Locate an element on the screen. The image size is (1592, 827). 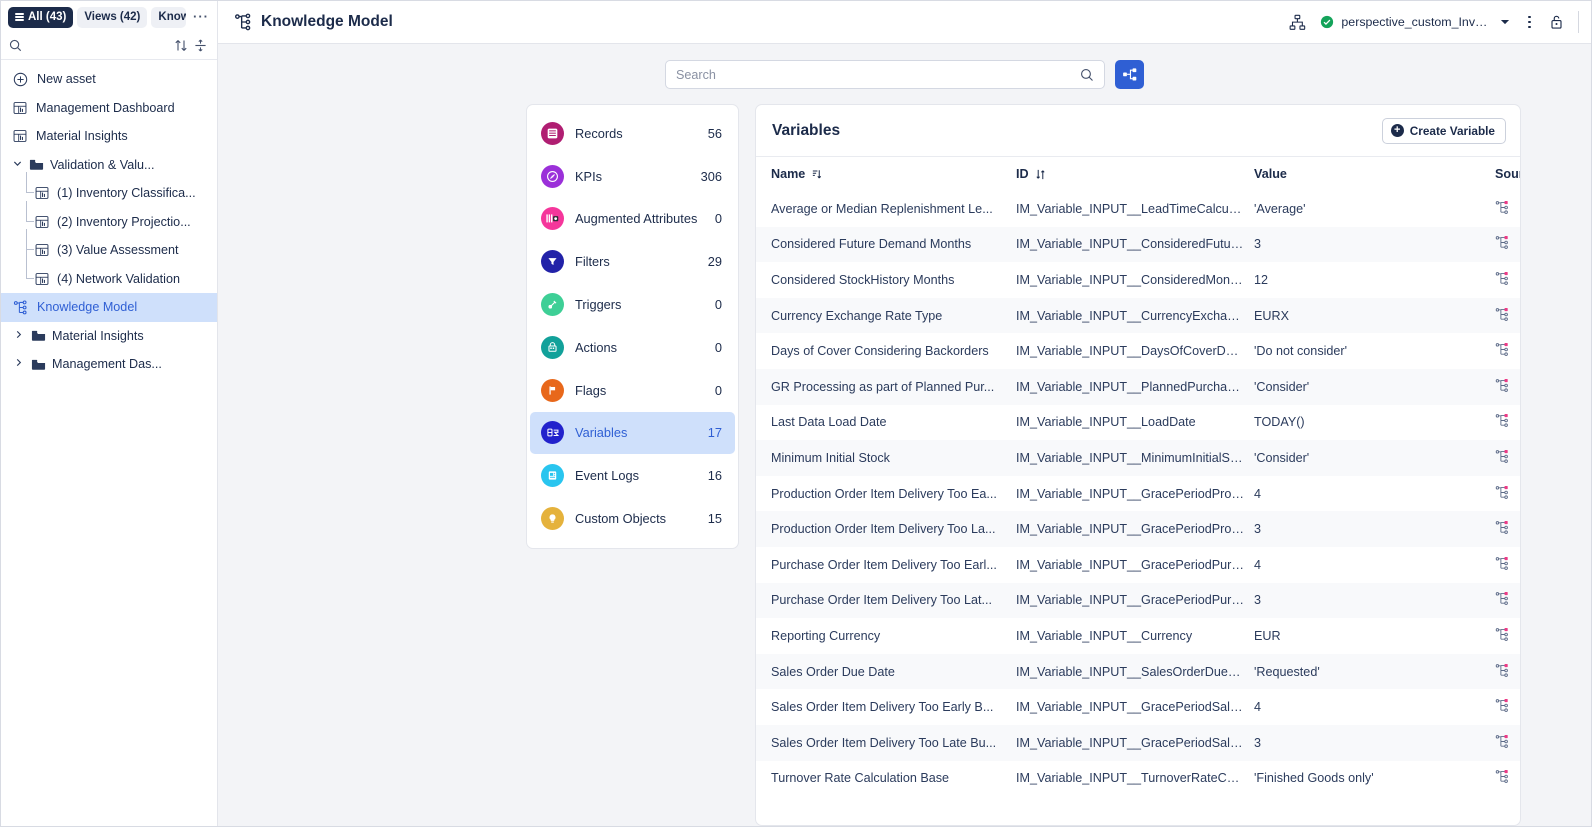
sort-desc-icon is located at coordinates (816, 174).